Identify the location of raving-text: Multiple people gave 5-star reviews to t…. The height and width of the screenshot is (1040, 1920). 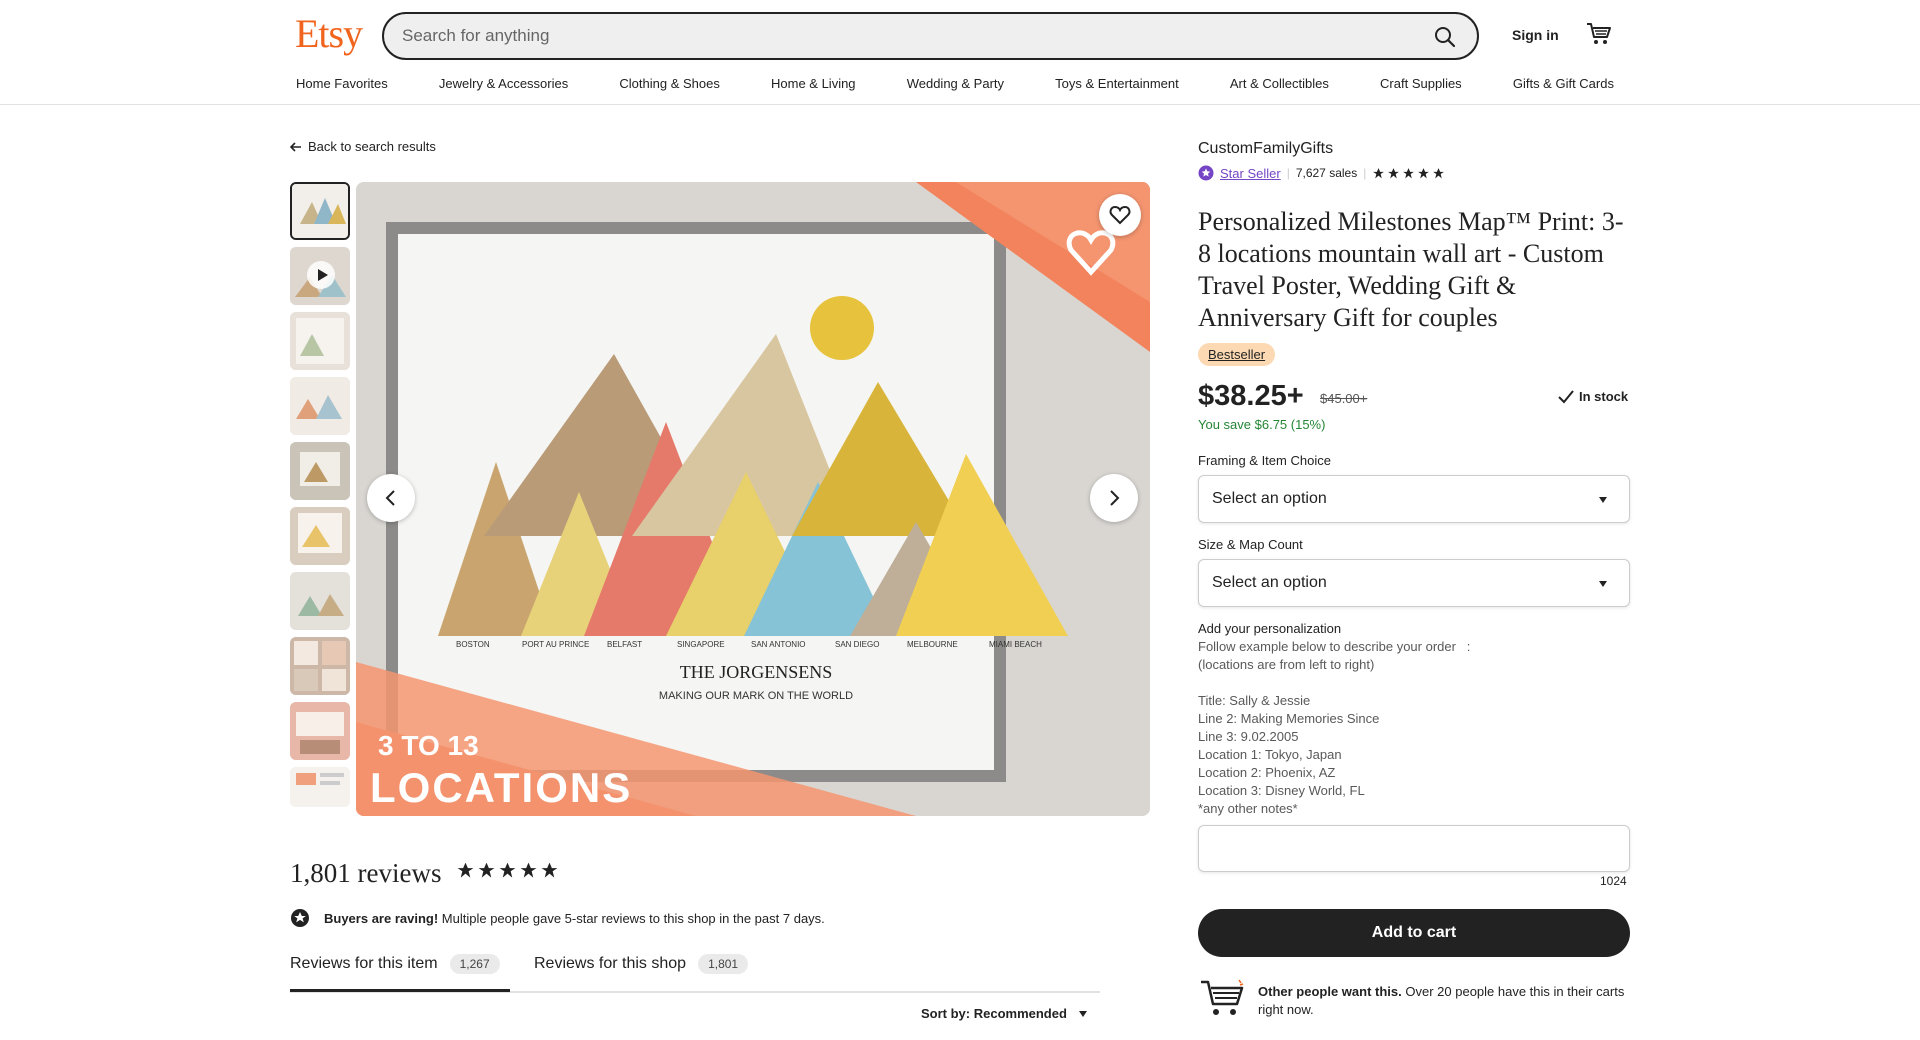
(633, 918).